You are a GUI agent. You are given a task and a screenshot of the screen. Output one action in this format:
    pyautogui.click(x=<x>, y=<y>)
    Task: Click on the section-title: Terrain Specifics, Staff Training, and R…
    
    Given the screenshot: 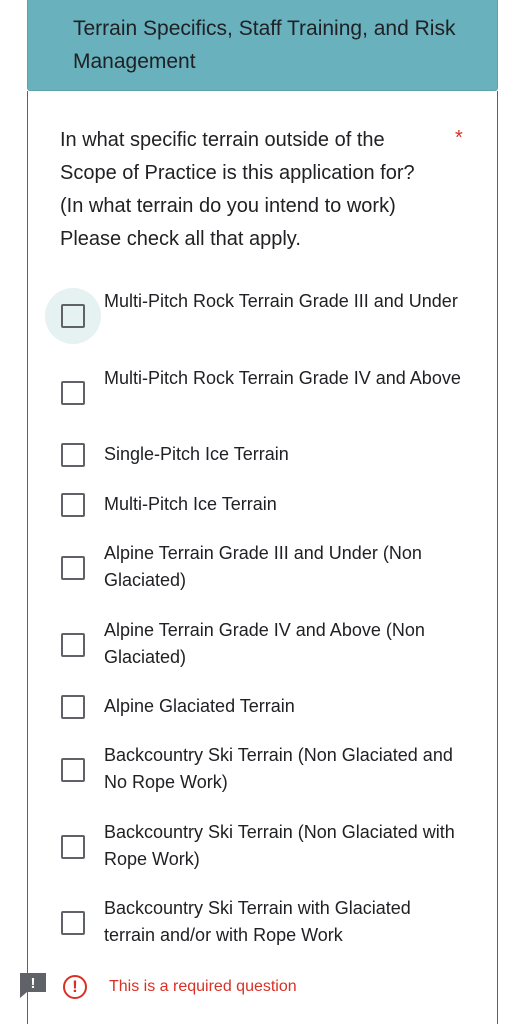 What is the action you would take?
    pyautogui.click(x=264, y=45)
    